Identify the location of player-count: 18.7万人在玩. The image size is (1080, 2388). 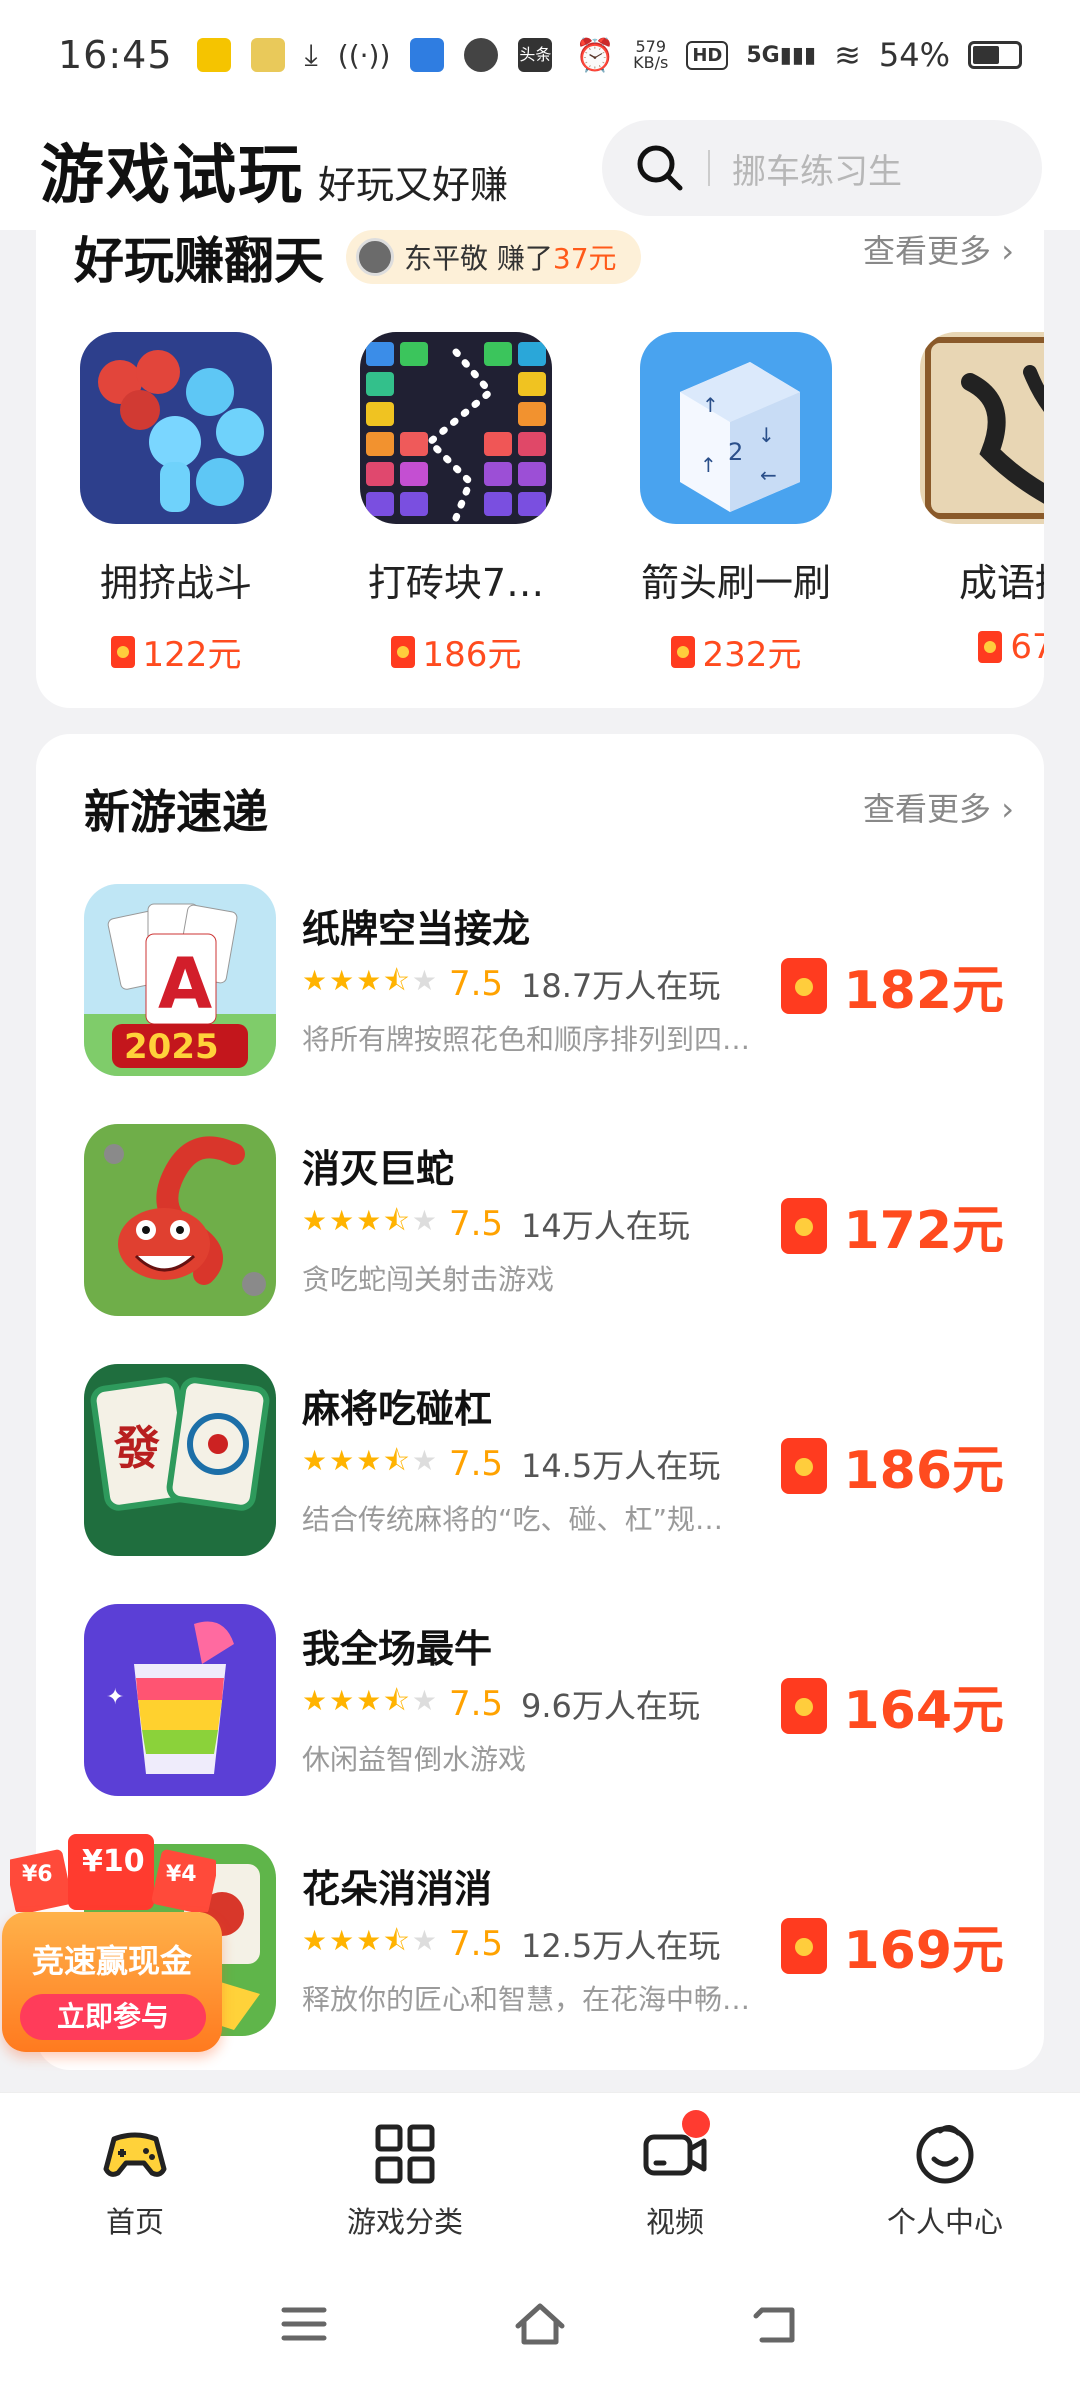
(621, 986).